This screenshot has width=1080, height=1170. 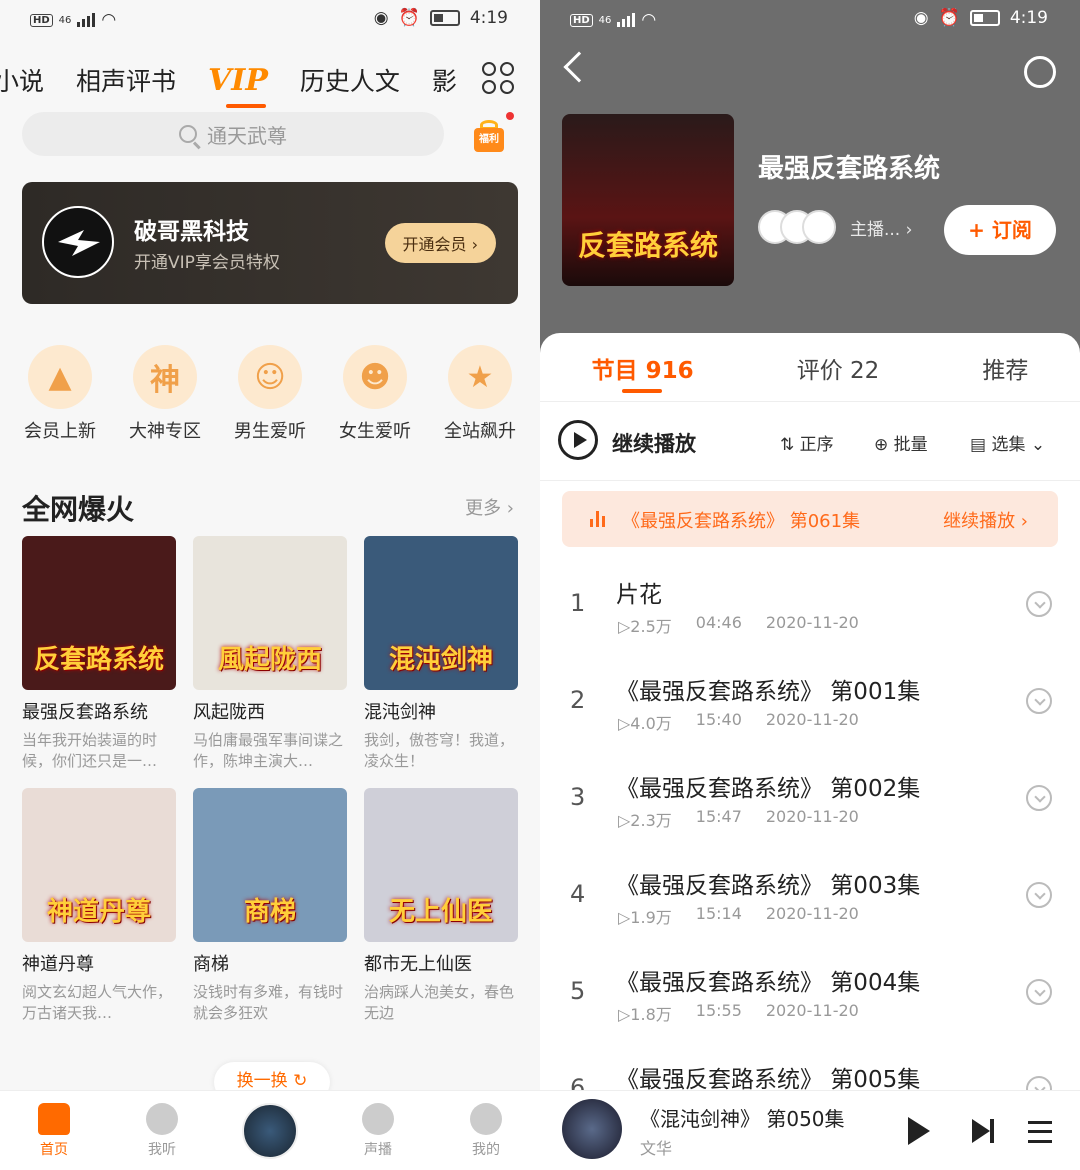 I want to click on album-tabs: 节目 916 评价 22 推荐, so click(x=810, y=372).